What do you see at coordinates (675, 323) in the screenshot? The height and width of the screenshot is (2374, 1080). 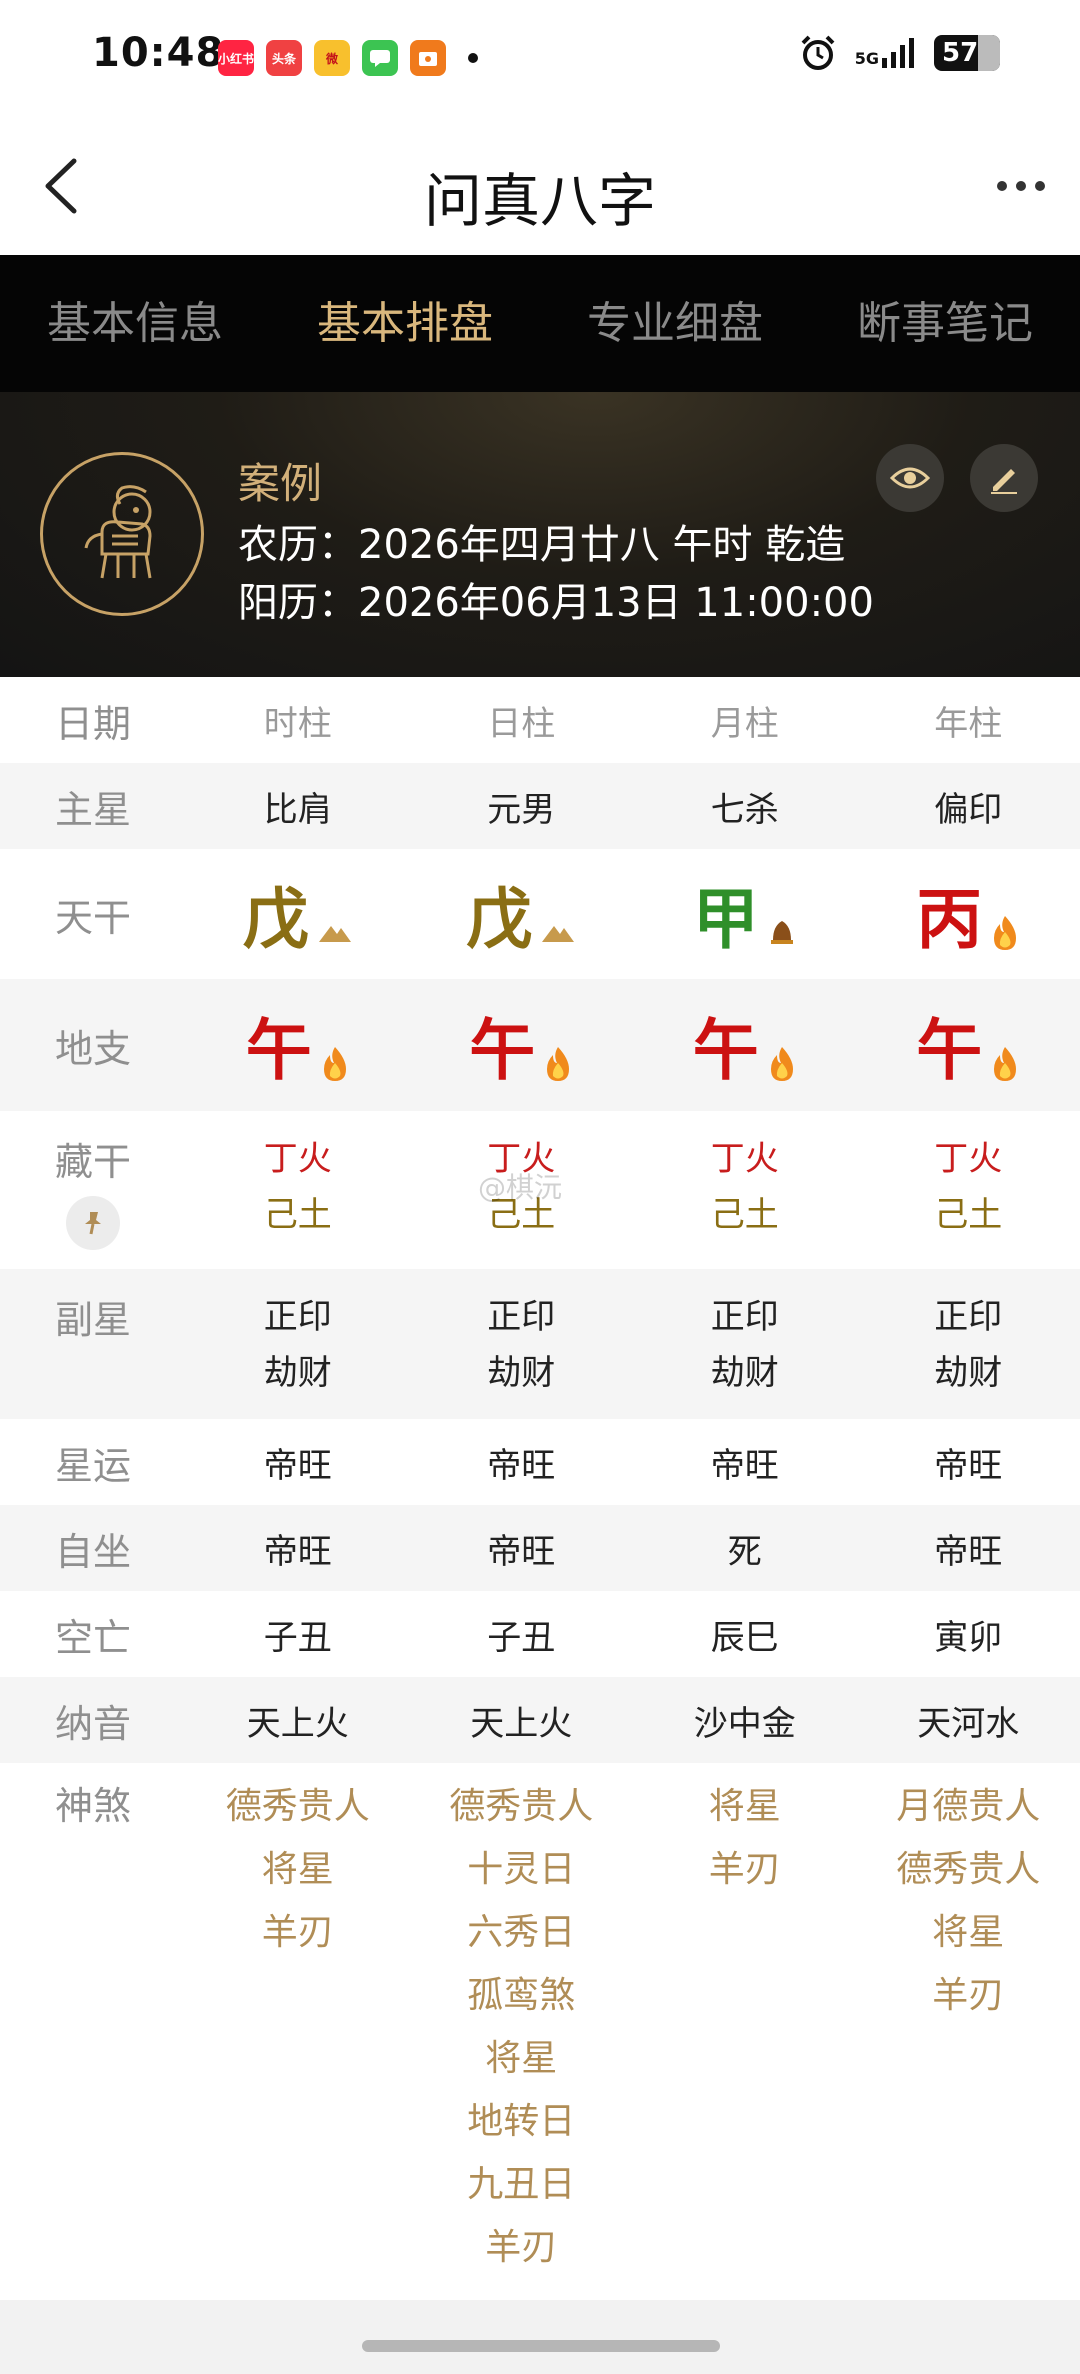 I see `tab-pro-chart: 专业细盘` at bounding box center [675, 323].